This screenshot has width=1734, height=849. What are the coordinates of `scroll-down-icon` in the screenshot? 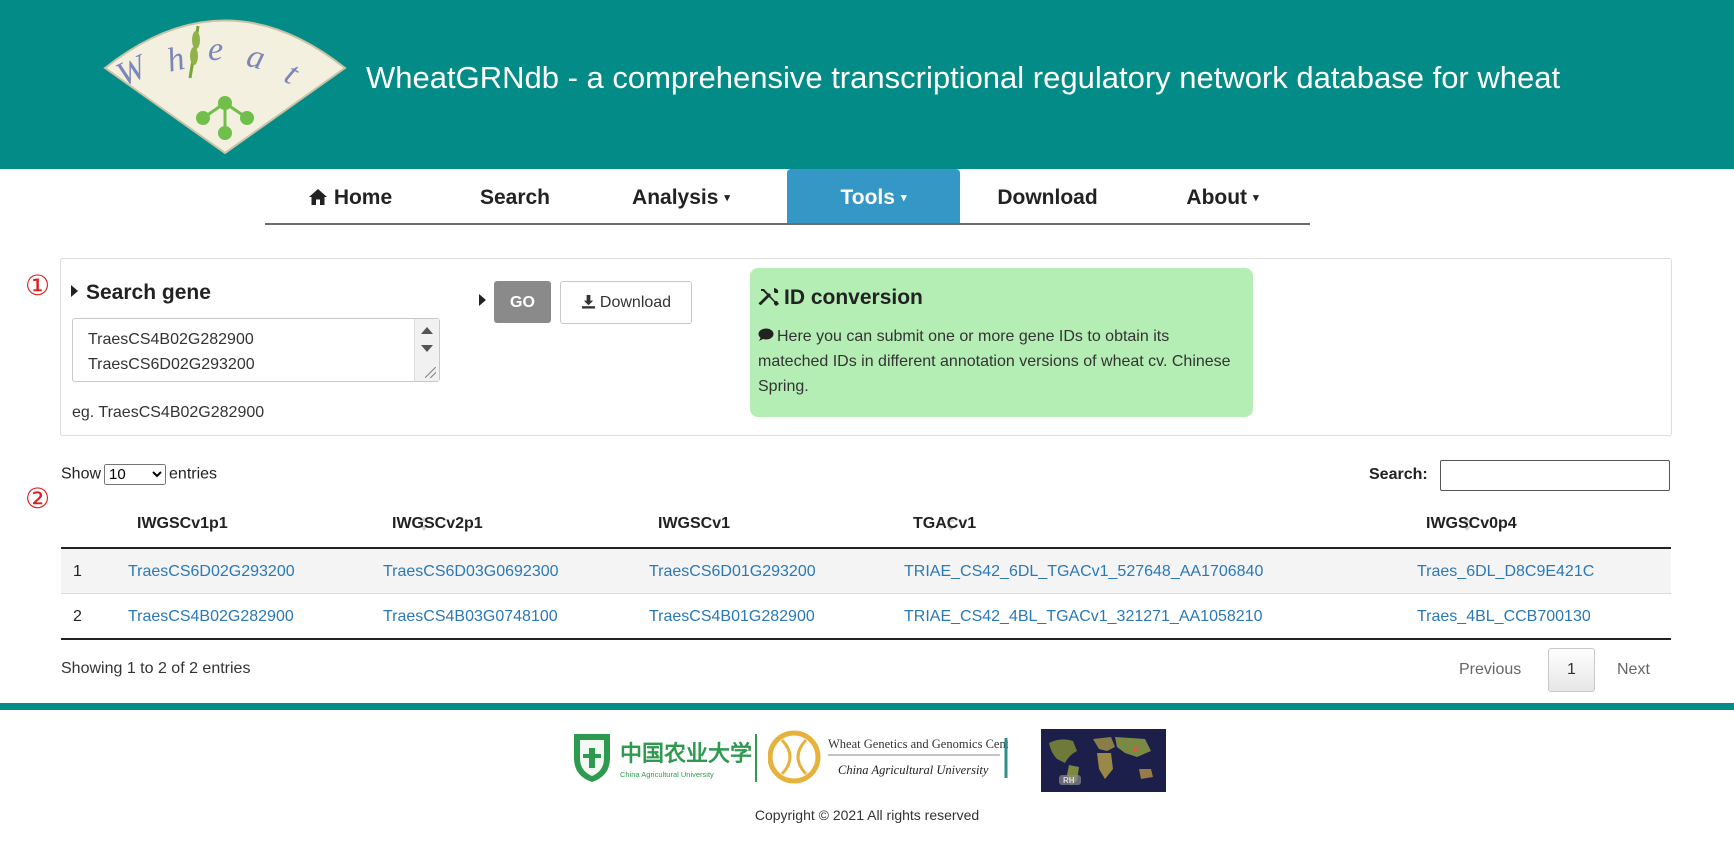 It's located at (427, 348).